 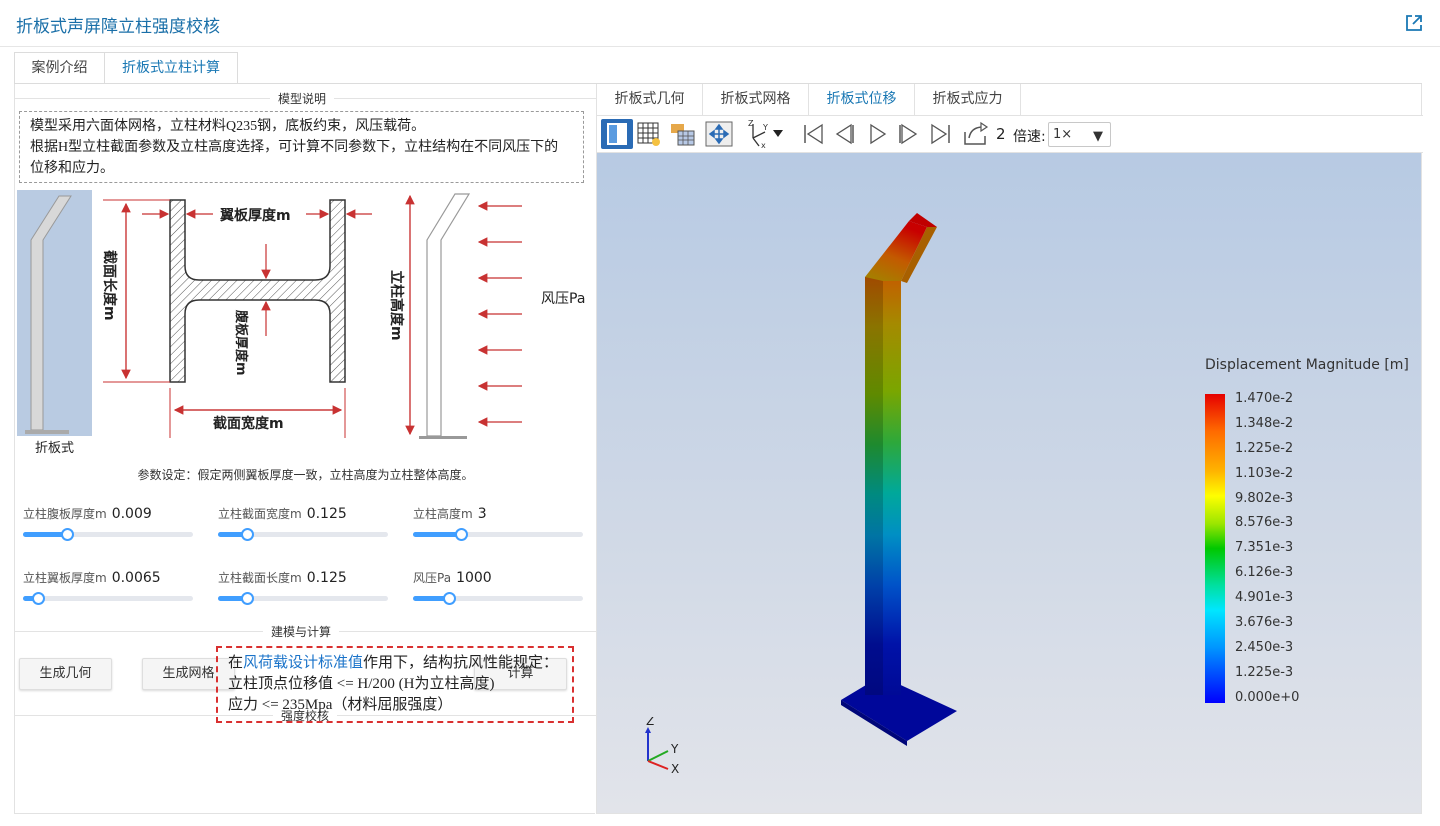 I want to click on criteria-prefix: 在, so click(x=236, y=663).